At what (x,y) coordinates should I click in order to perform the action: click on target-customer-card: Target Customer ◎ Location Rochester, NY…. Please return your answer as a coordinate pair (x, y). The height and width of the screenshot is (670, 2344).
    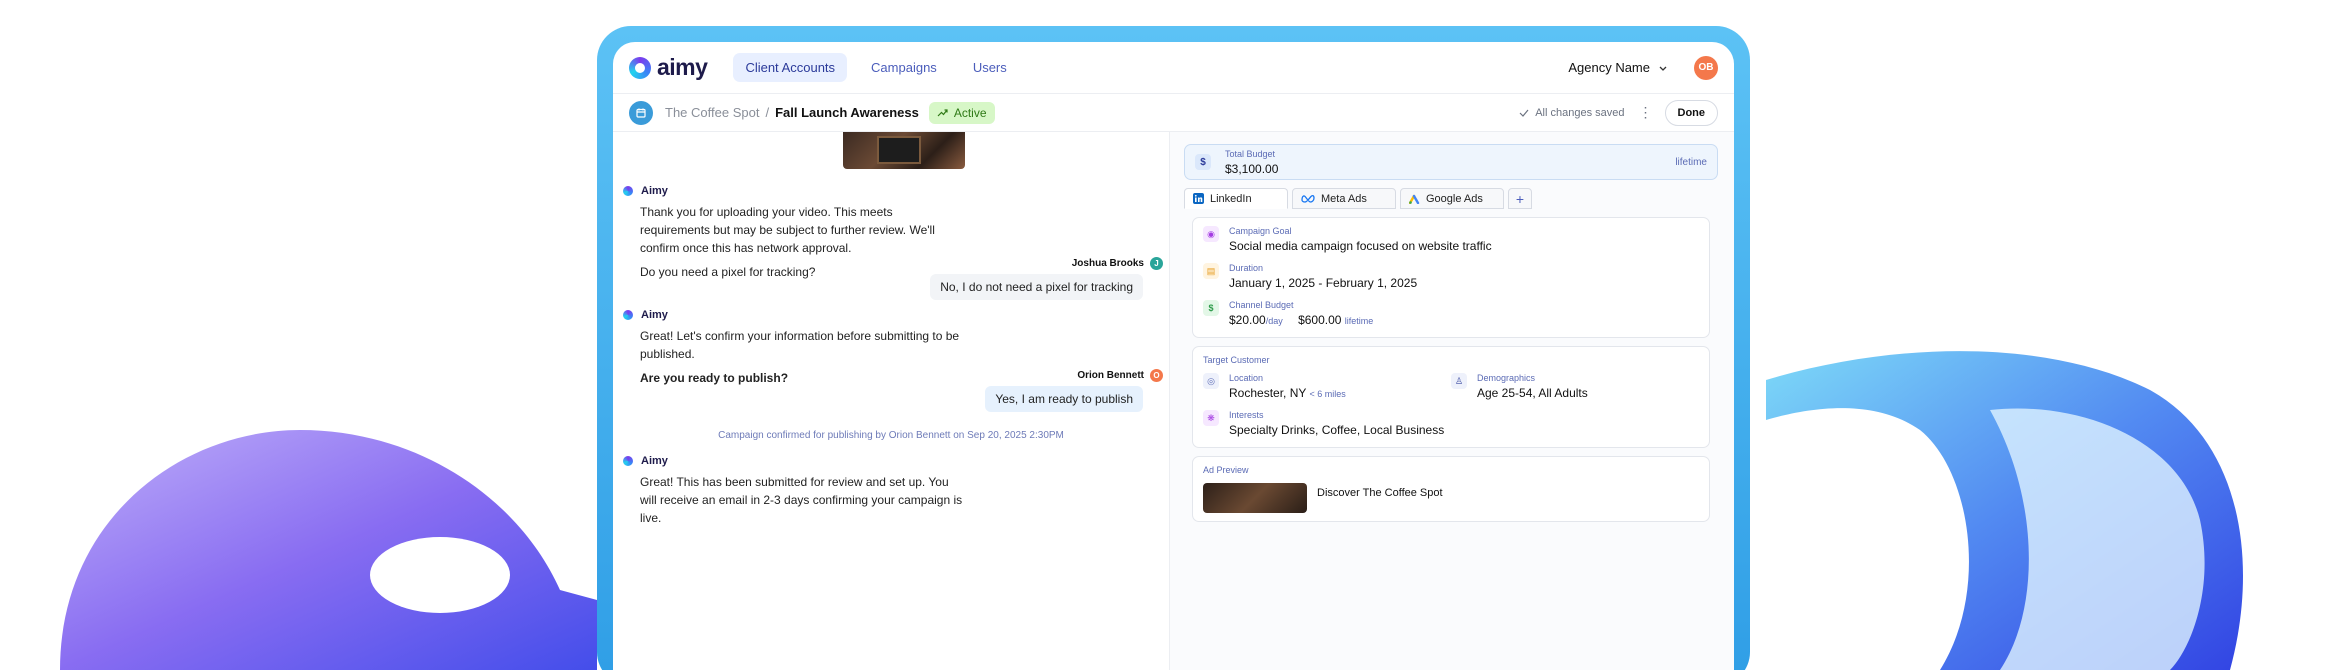
    Looking at the image, I should click on (1451, 397).